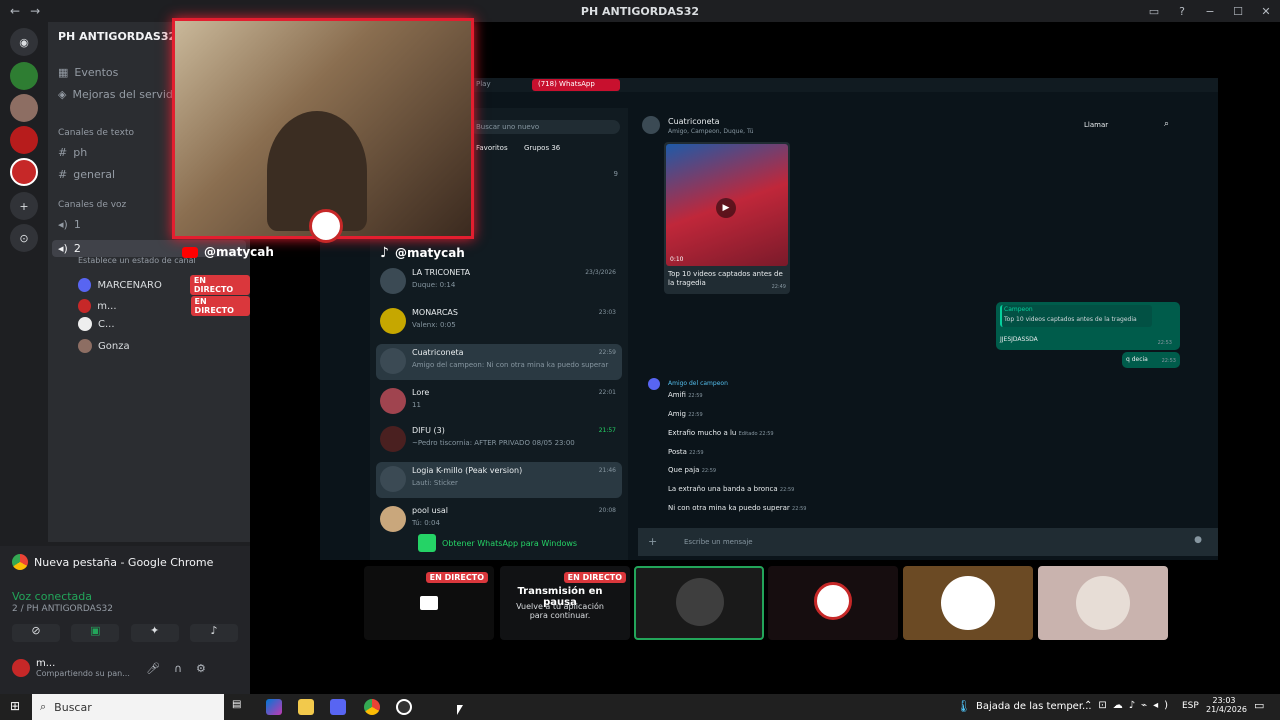  Describe the element at coordinates (429, 603) in the screenshot. I see `stream-tile: EN DIRECTO` at that location.